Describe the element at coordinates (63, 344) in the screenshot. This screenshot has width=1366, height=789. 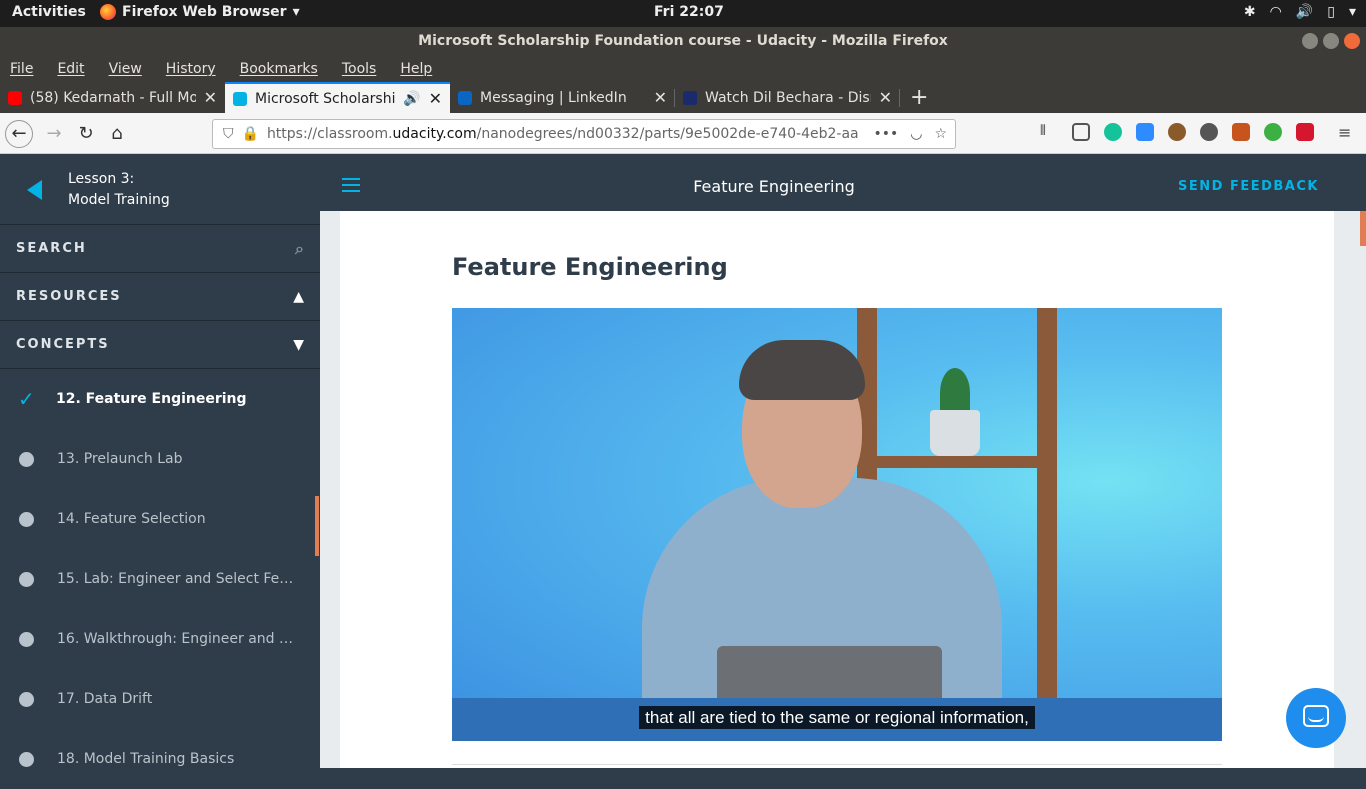
I see `concepts-label: CONCEPTS` at that location.